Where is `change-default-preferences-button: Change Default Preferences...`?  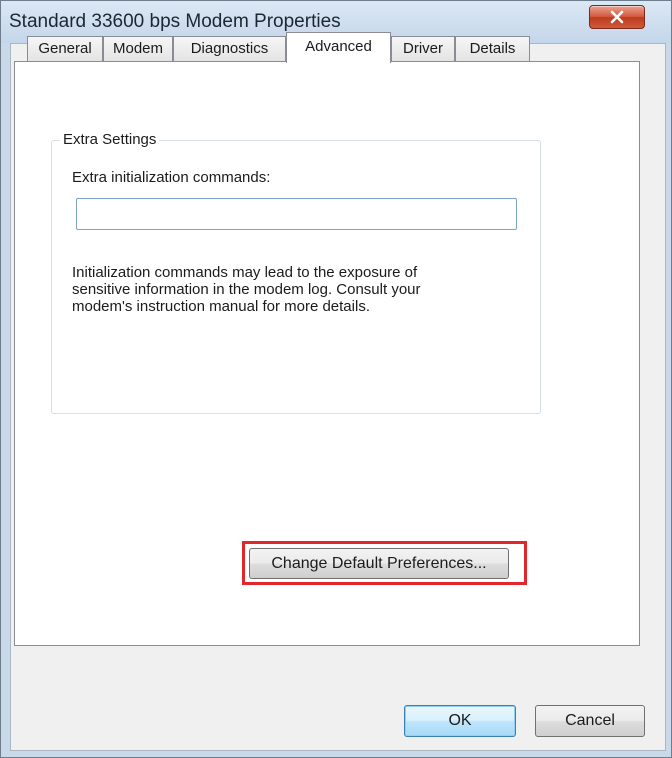 change-default-preferences-button: Change Default Preferences... is located at coordinates (379, 563).